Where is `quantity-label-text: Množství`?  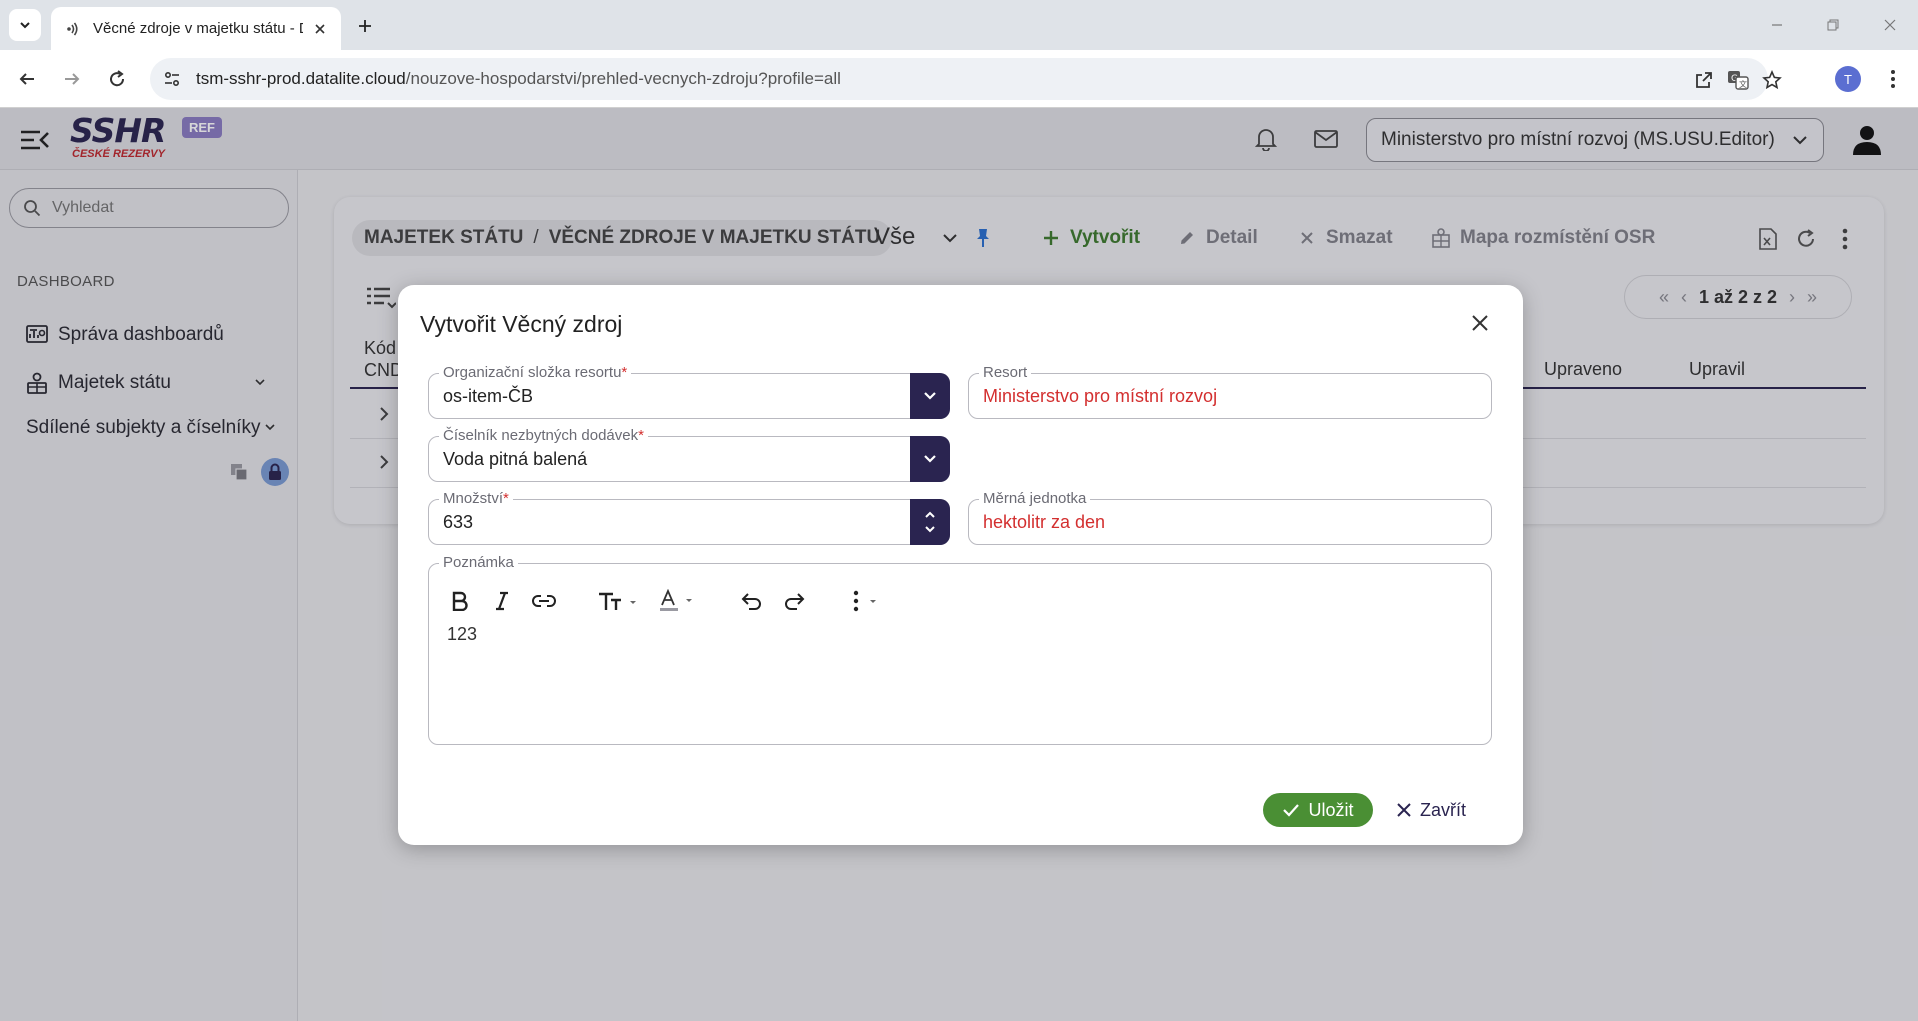 quantity-label-text: Množství is located at coordinates (473, 498).